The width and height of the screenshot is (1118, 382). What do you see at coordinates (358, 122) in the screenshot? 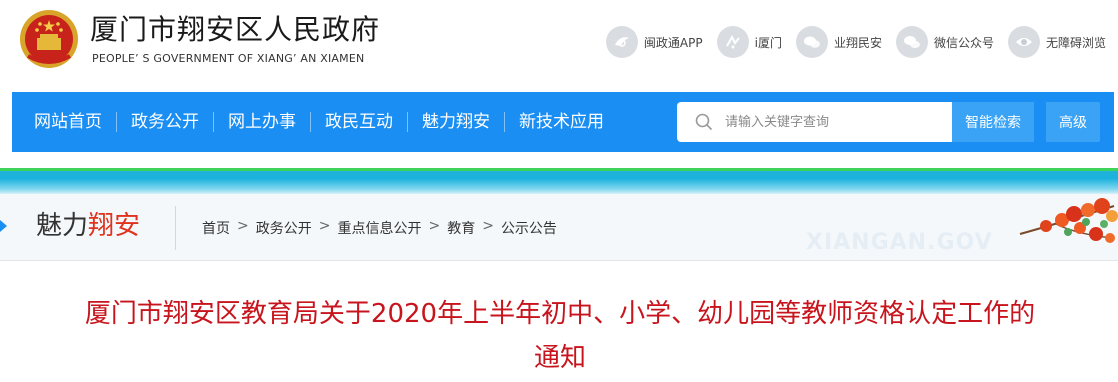
I see `nav-item-interaction: 政民互动` at bounding box center [358, 122].